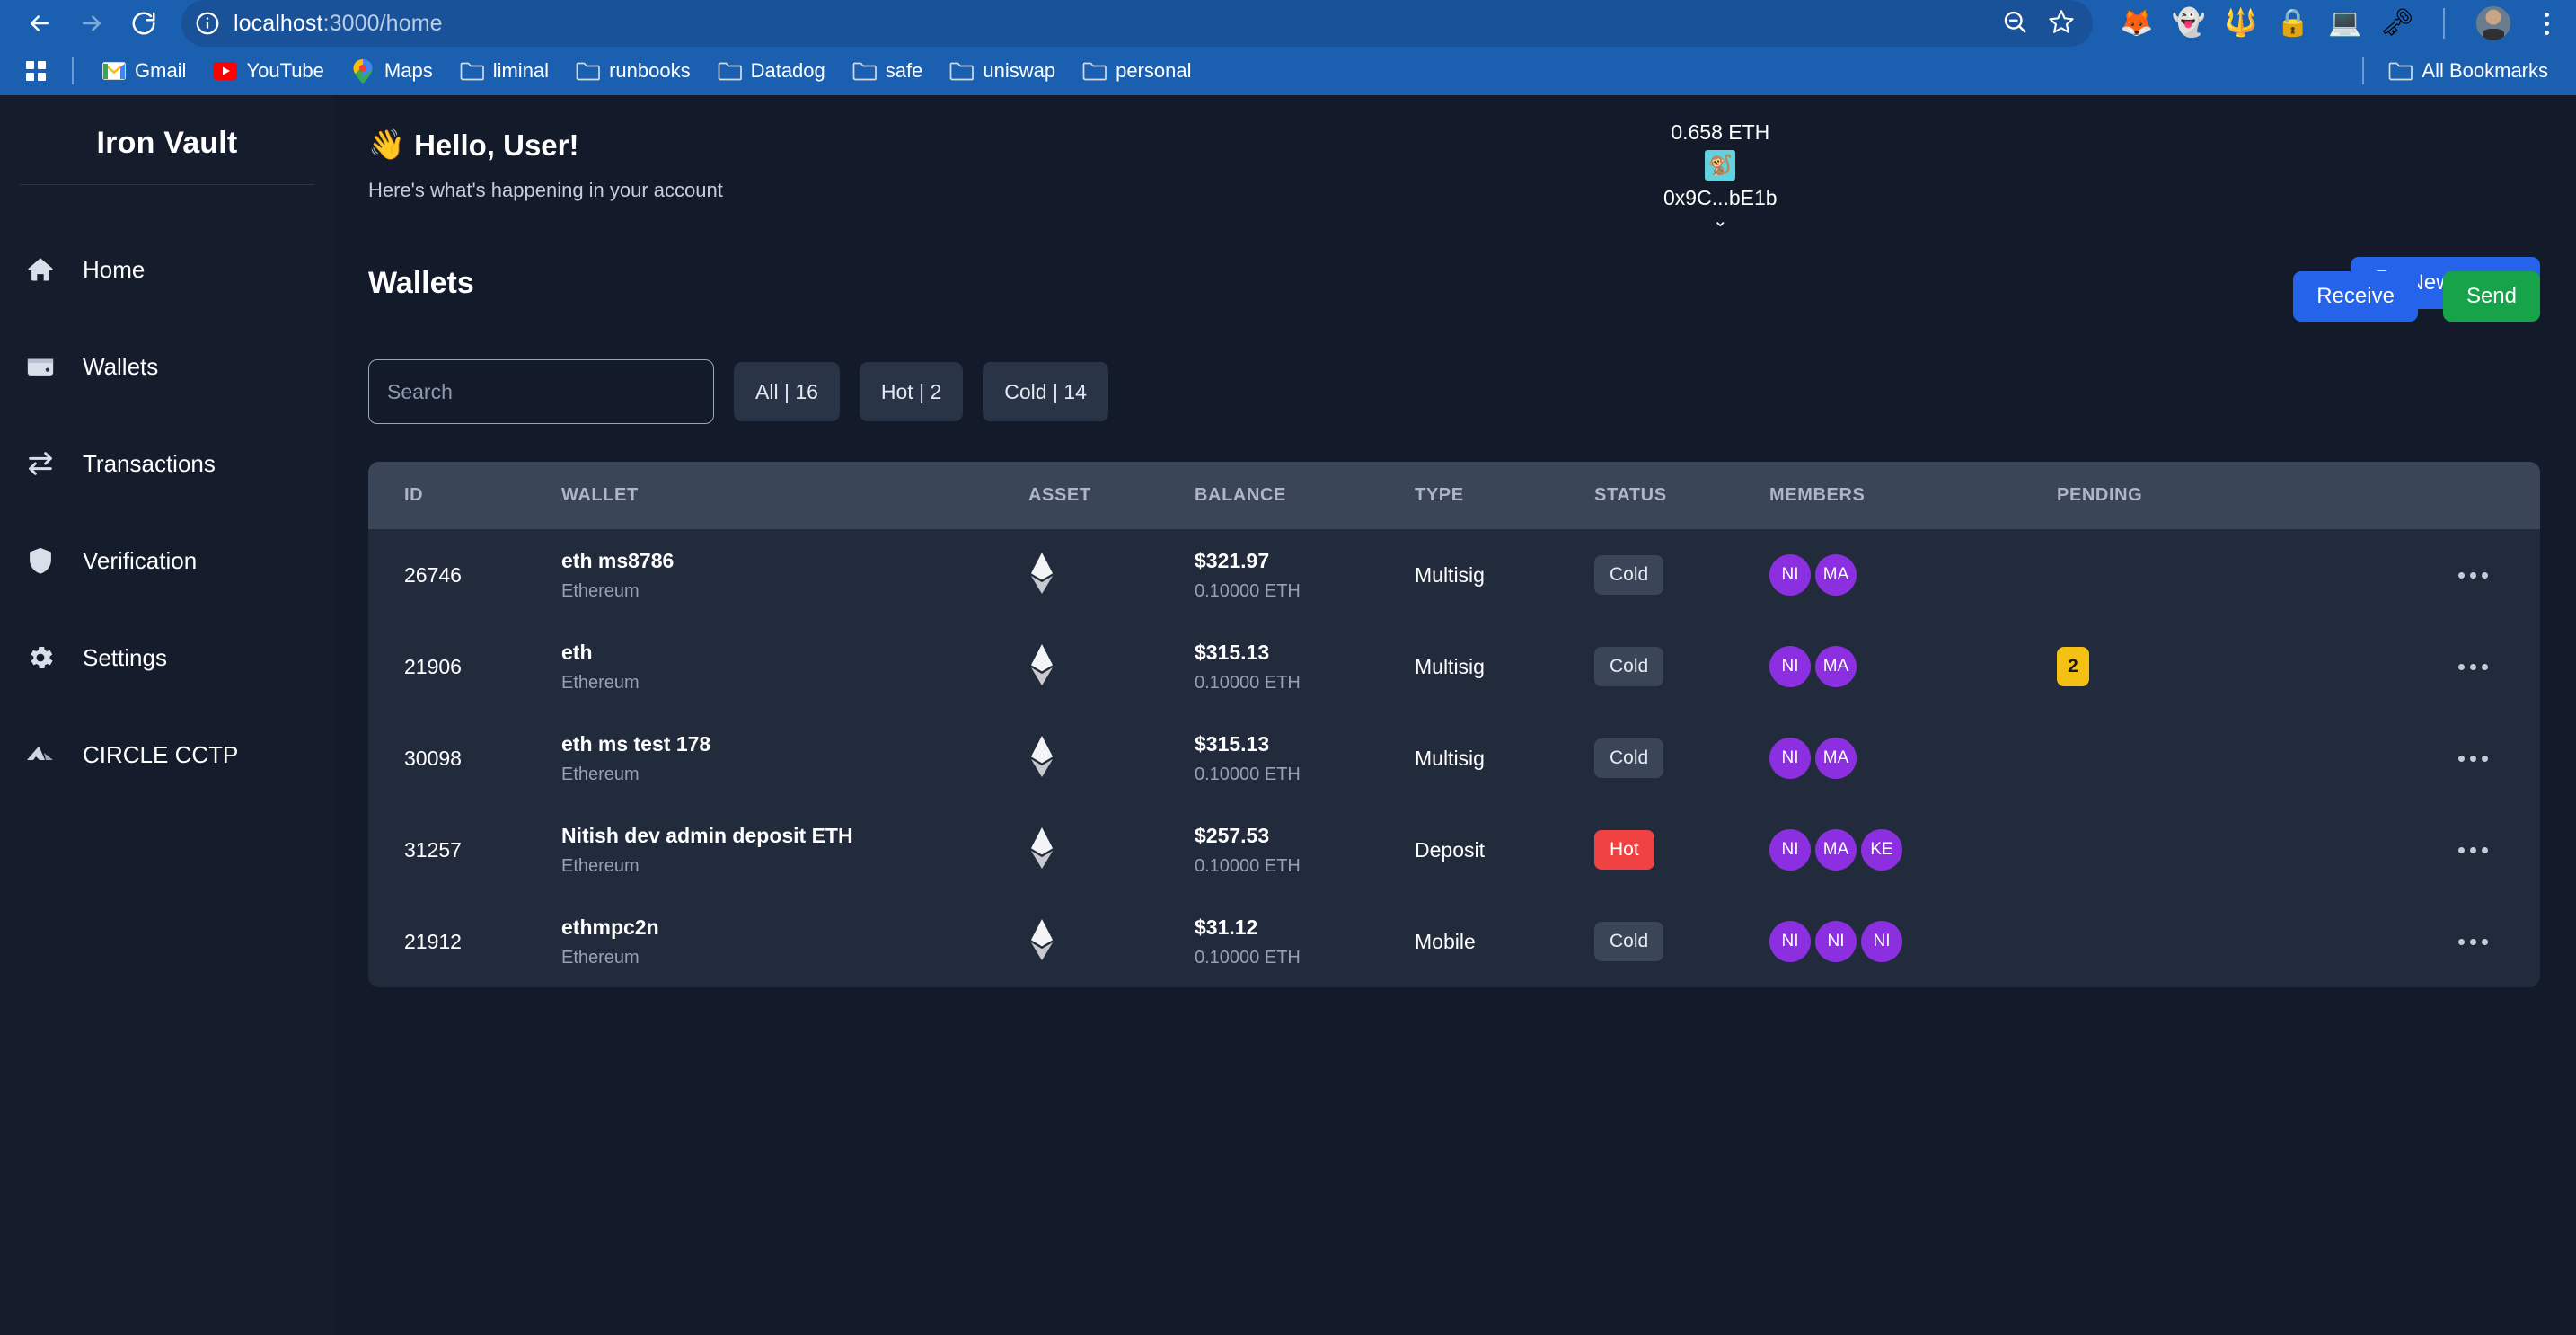 The image size is (2576, 1335). What do you see at coordinates (2355, 296) in the screenshot?
I see `receive-button: Receive` at bounding box center [2355, 296].